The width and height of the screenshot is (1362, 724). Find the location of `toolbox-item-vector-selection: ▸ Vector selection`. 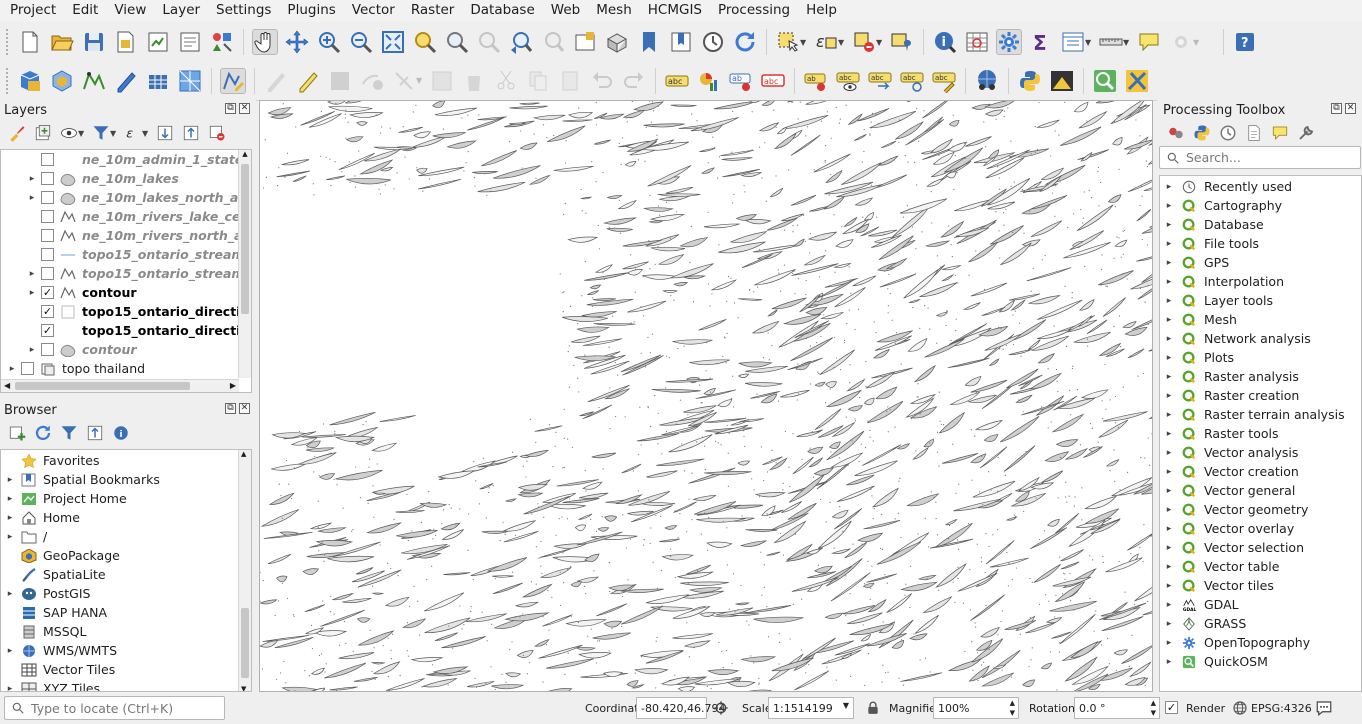

toolbox-item-vector-selection: ▸ Vector selection is located at coordinates (1260, 547).